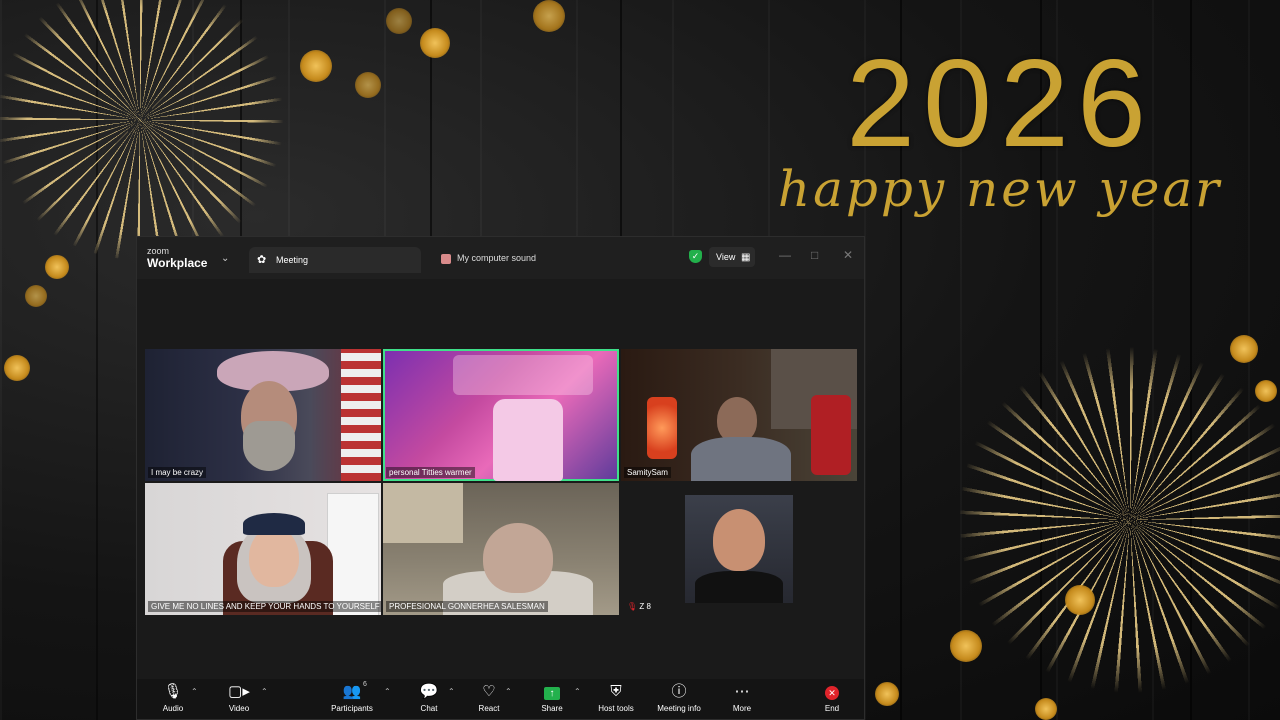 The image size is (1280, 720). What do you see at coordinates (739, 415) in the screenshot?
I see `video-tile: SamitySam` at bounding box center [739, 415].